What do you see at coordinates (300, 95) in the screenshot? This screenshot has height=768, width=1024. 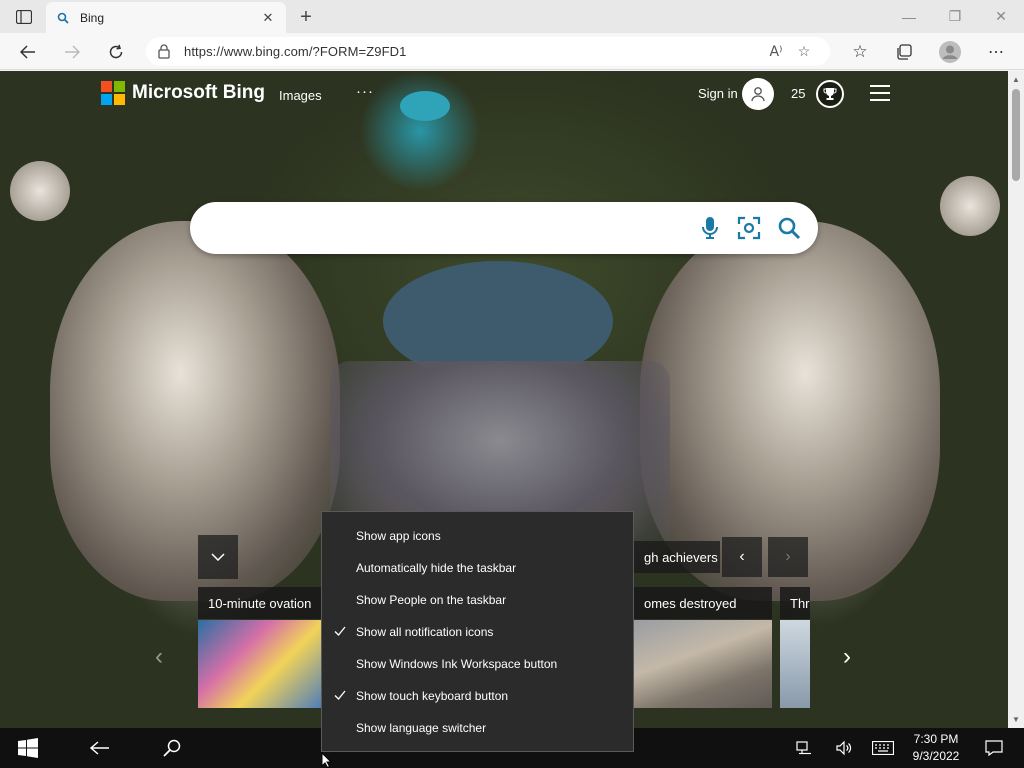 I see `nav-images-link: Images` at bounding box center [300, 95].